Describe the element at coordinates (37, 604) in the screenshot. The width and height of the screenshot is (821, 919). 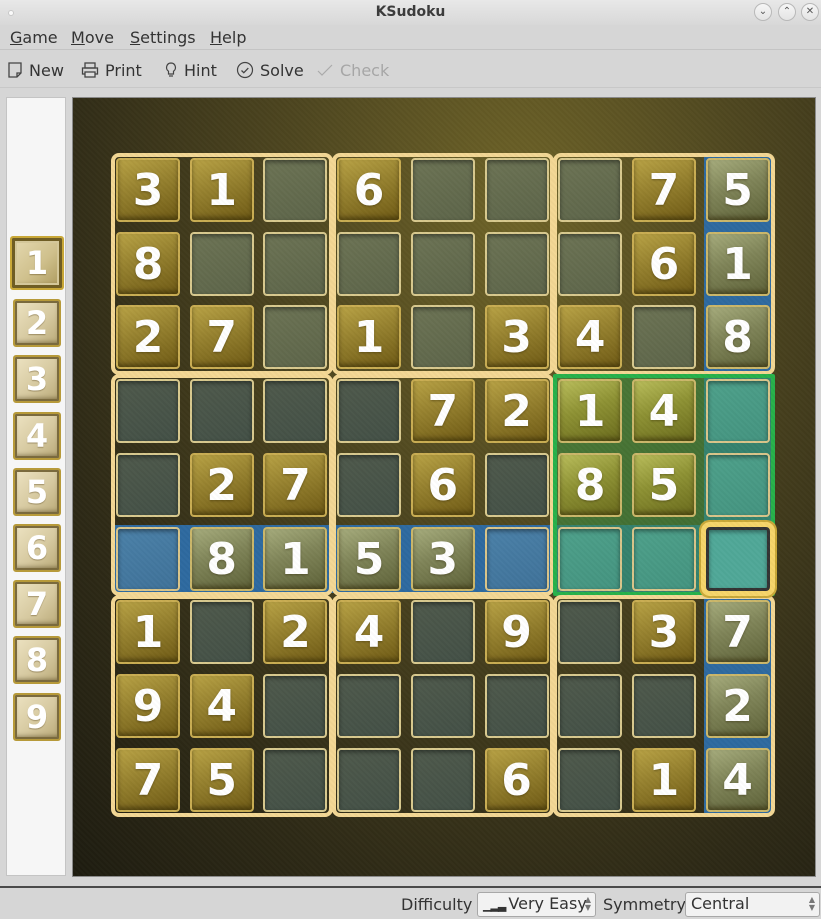
I see `number-button-7: 7` at that location.